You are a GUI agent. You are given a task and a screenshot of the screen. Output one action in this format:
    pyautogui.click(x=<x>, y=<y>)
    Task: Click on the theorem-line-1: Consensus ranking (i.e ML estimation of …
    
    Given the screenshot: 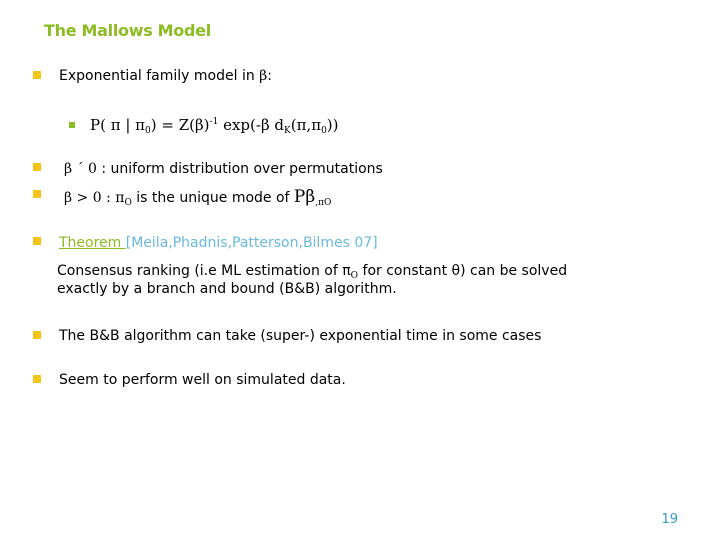 What is the action you would take?
    pyautogui.click(x=312, y=271)
    